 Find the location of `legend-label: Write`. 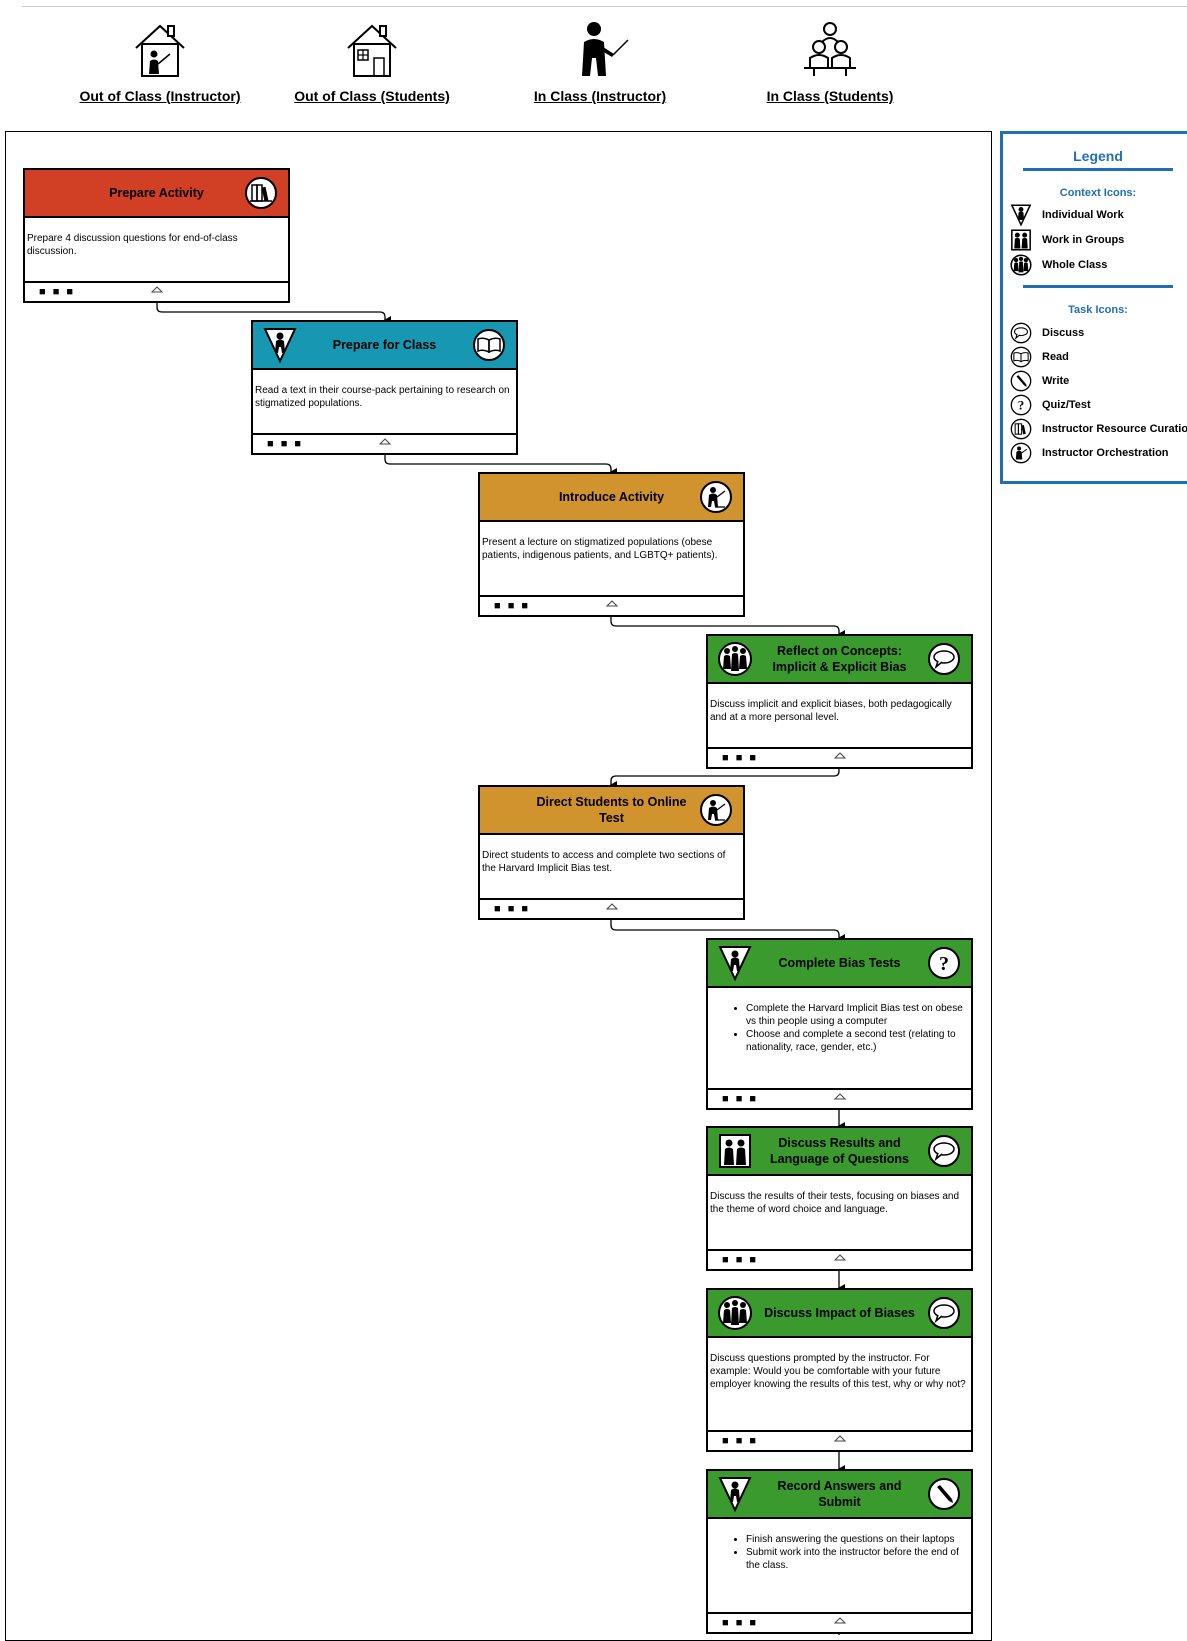

legend-label: Write is located at coordinates (1056, 381).